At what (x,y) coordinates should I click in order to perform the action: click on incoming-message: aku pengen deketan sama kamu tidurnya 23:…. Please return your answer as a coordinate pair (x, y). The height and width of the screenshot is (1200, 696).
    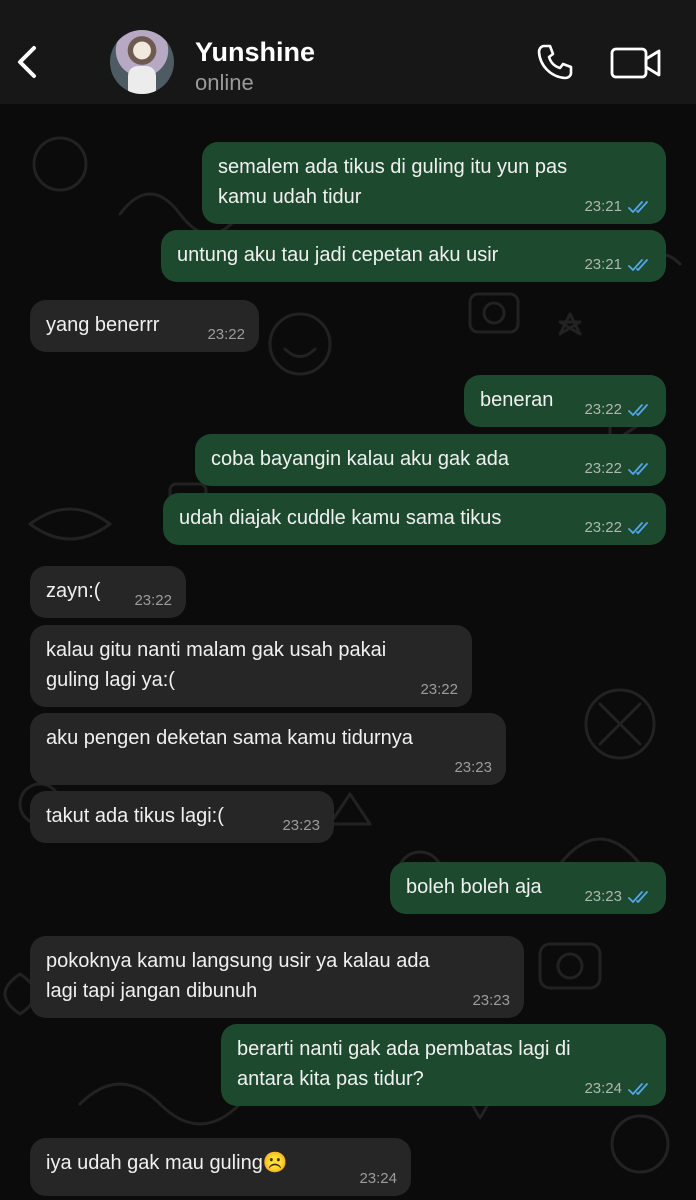
    Looking at the image, I should click on (268, 749).